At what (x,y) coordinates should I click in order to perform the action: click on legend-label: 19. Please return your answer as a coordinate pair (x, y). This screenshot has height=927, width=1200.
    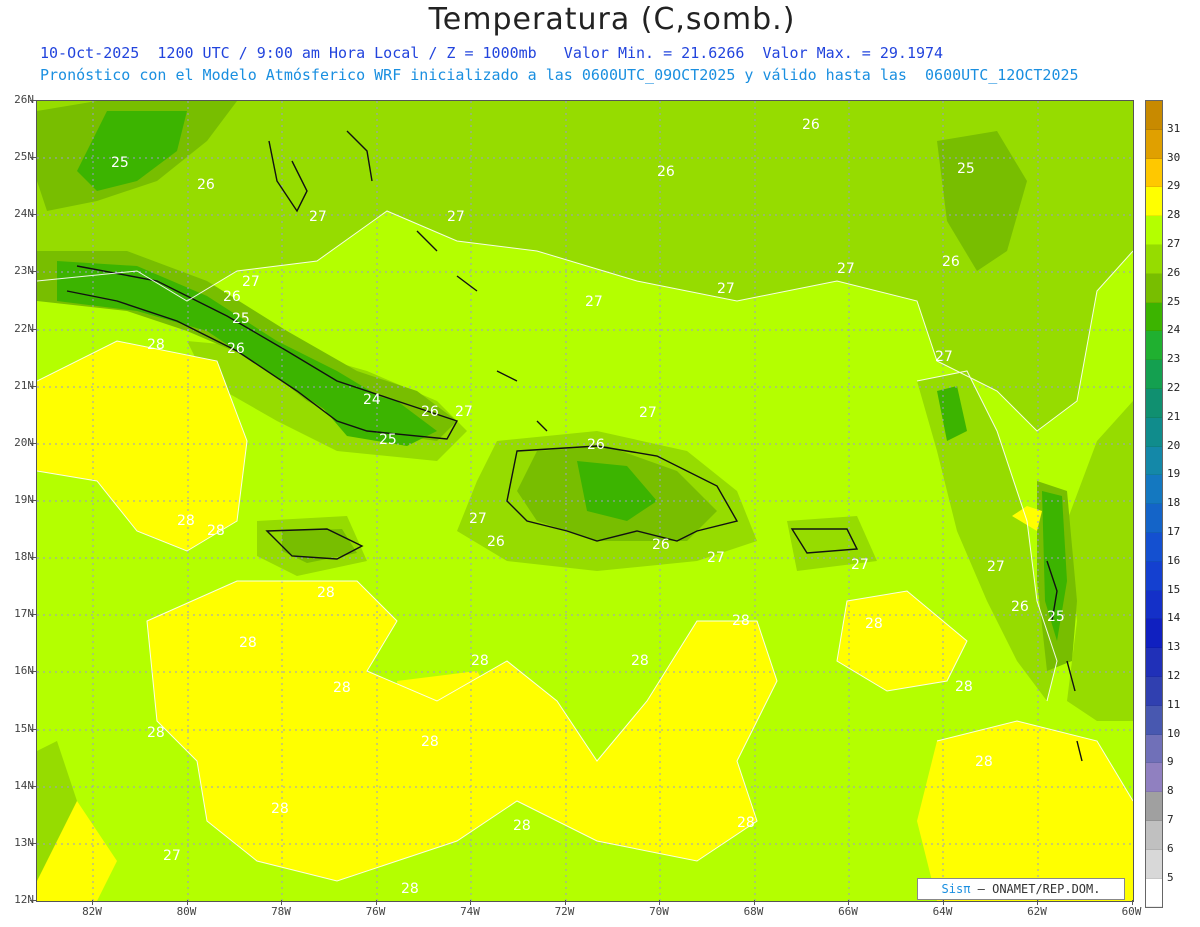
    Looking at the image, I should click on (1174, 474).